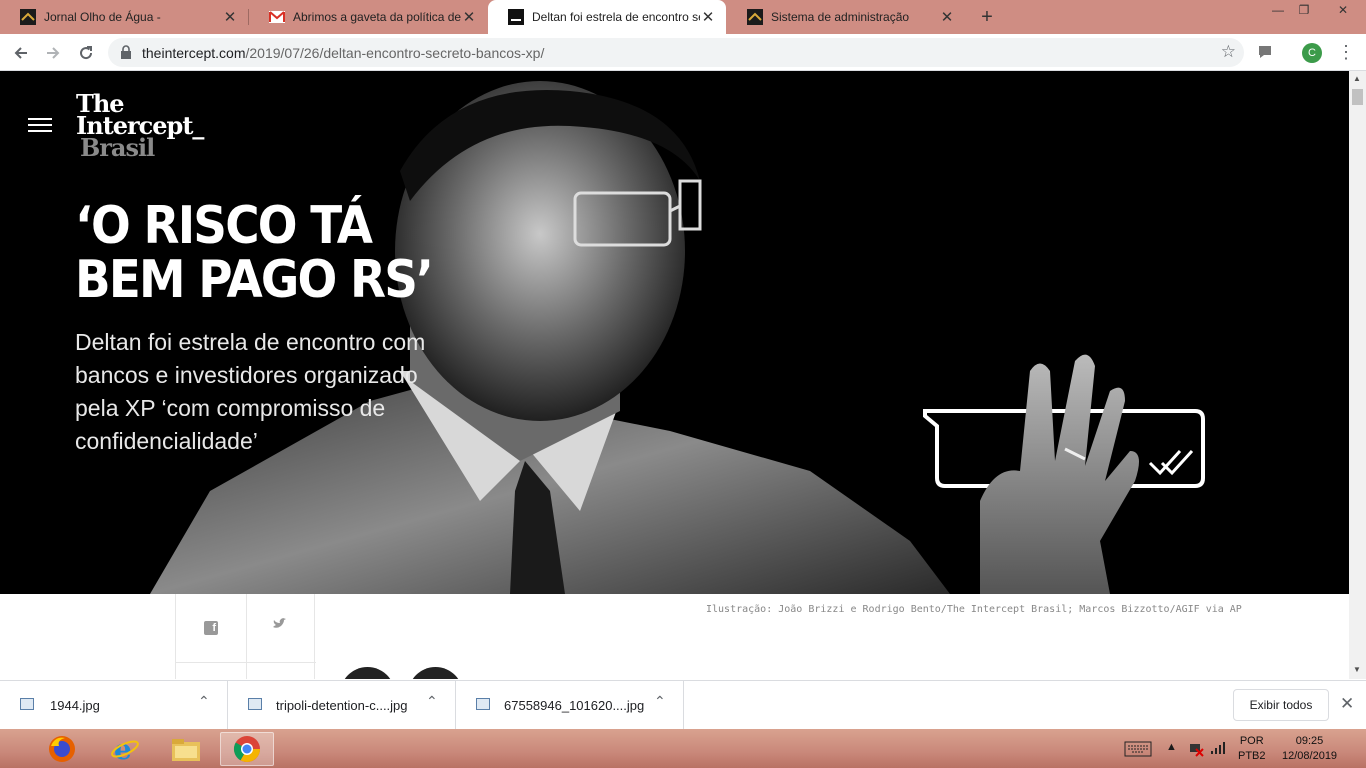 The image size is (1366, 768). What do you see at coordinates (1309, 749) in the screenshot?
I see `system-clock: 09:25 12/08/2019` at bounding box center [1309, 749].